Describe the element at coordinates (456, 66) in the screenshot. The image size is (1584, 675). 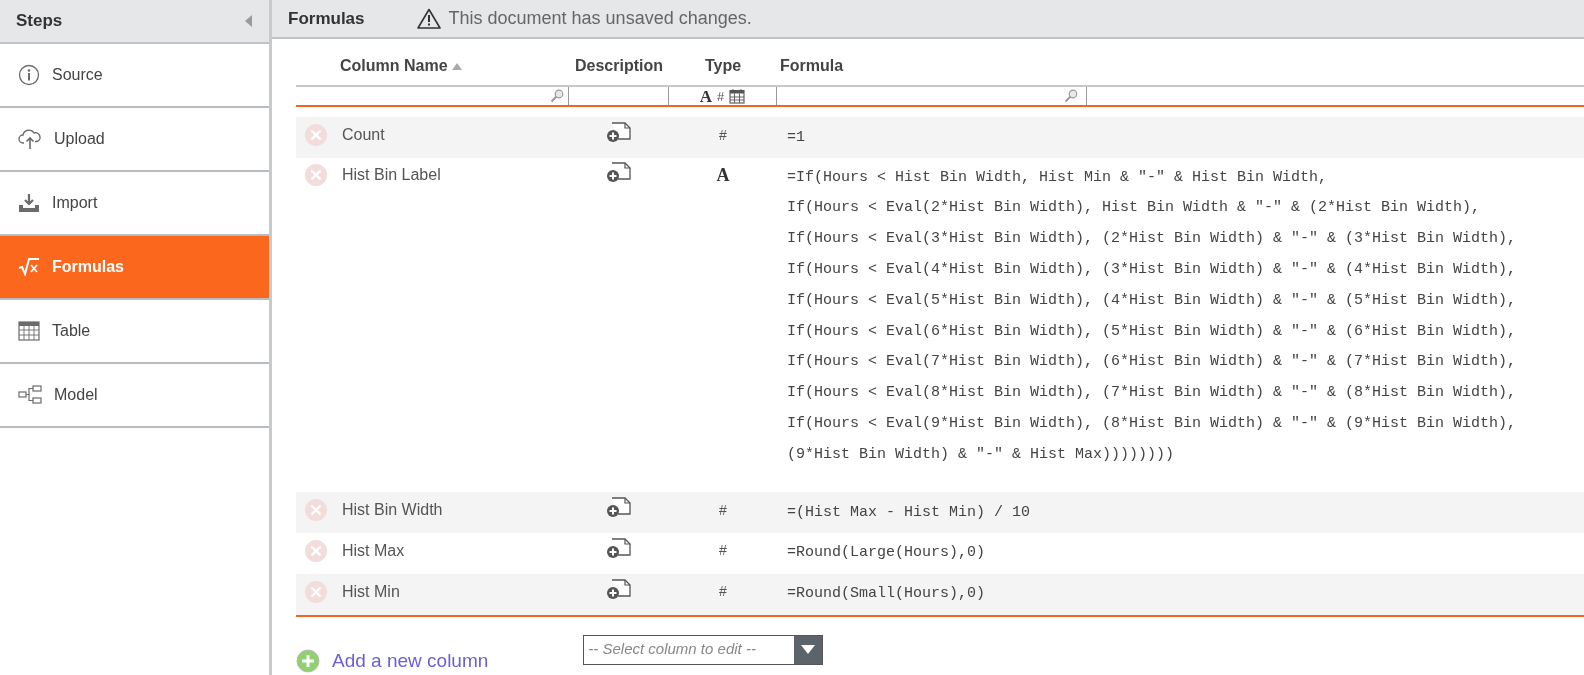
I see `sort-ascending-icon` at that location.